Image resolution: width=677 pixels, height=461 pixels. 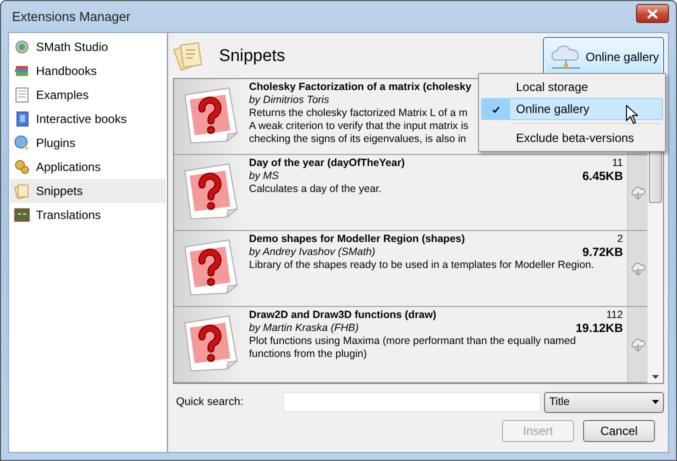 I want to click on sidebar-item: Applications, so click(x=88, y=167).